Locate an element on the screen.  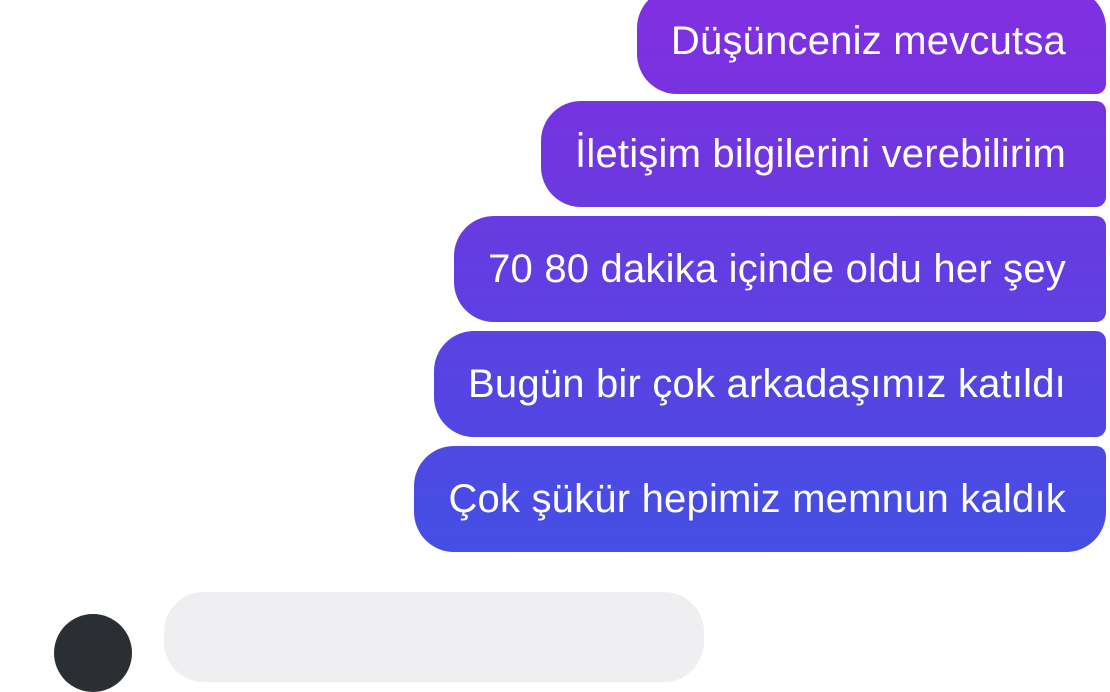
outgoing-message-3: 70 80 dakika içinde oldu her şey is located at coordinates (780, 269).